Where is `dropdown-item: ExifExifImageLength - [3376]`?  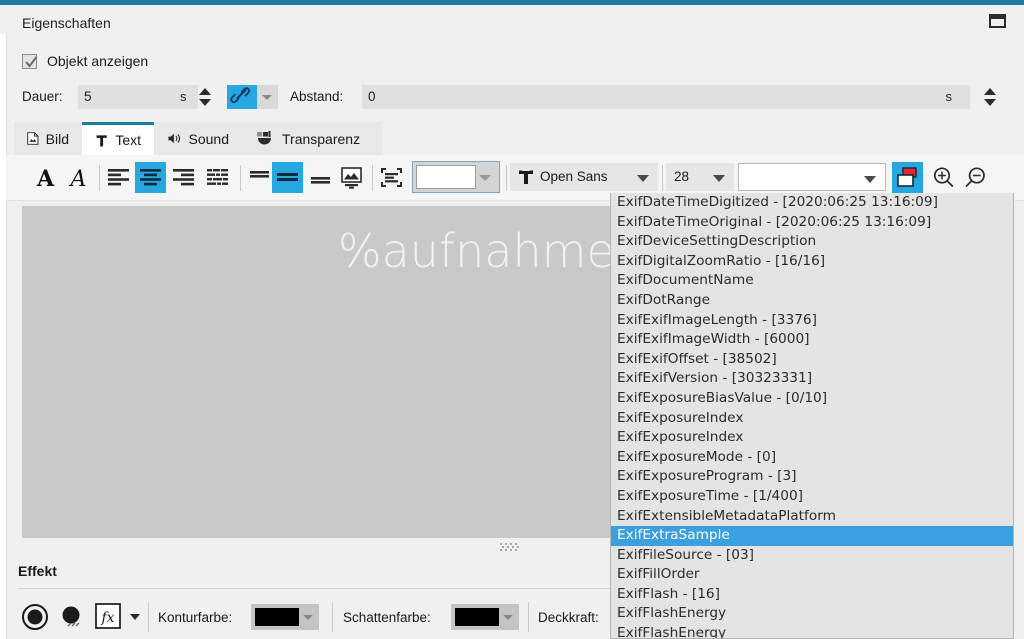
dropdown-item: ExifExifImageLength - [3376] is located at coordinates (812, 321).